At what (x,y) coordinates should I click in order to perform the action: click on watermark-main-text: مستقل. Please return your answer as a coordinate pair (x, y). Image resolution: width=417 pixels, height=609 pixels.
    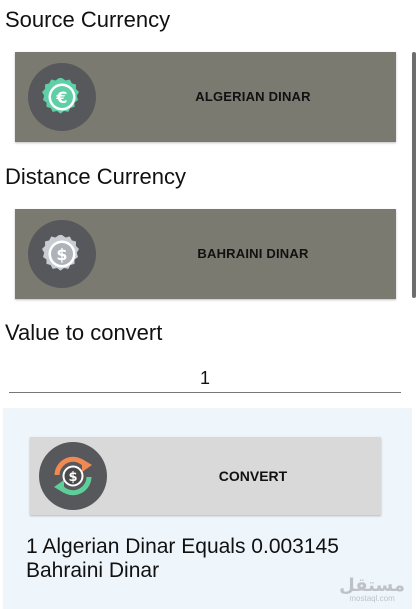
    Looking at the image, I should click on (372, 585).